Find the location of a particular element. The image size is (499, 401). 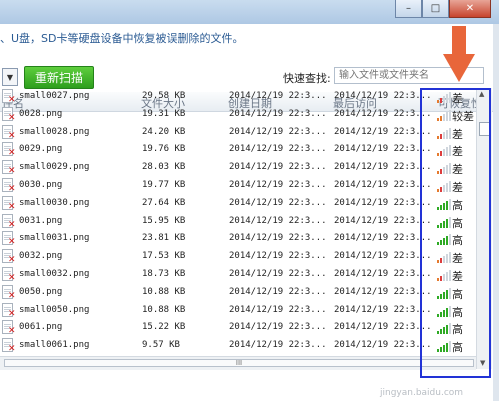

close-button: ✕ is located at coordinates (470, 9).